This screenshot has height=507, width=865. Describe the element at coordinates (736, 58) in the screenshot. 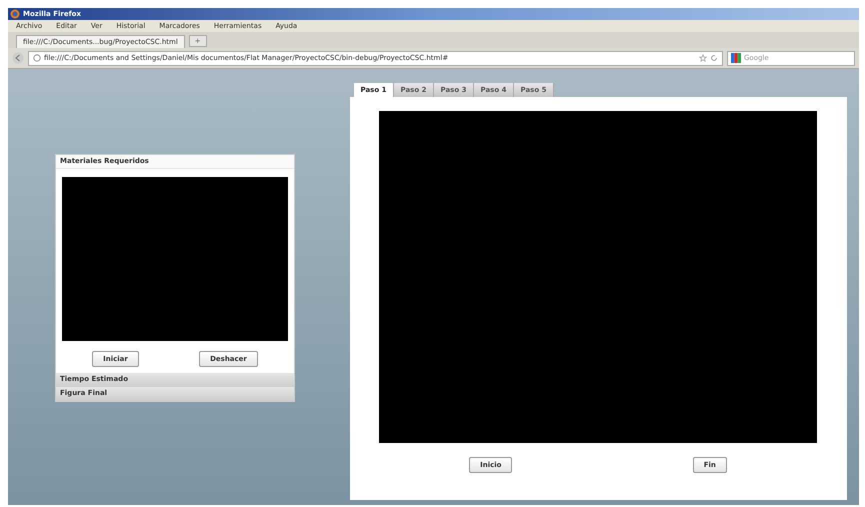

I see `search-engine-icon` at that location.